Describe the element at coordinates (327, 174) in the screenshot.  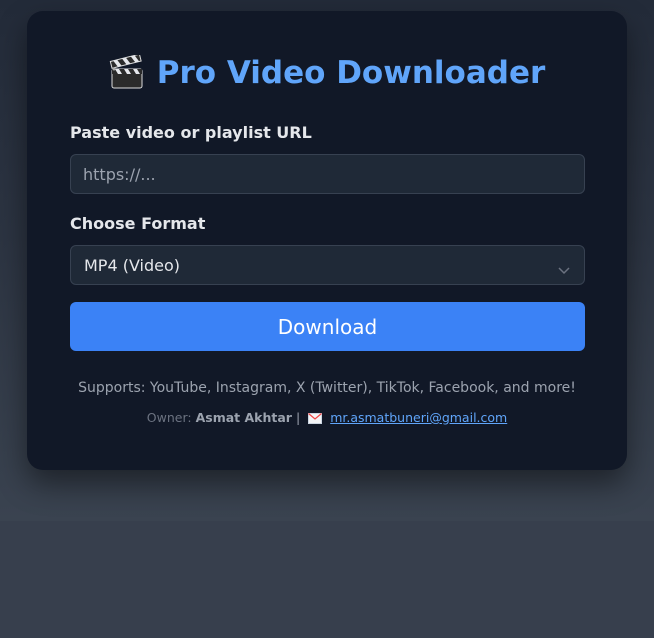
I see `url-input` at that location.